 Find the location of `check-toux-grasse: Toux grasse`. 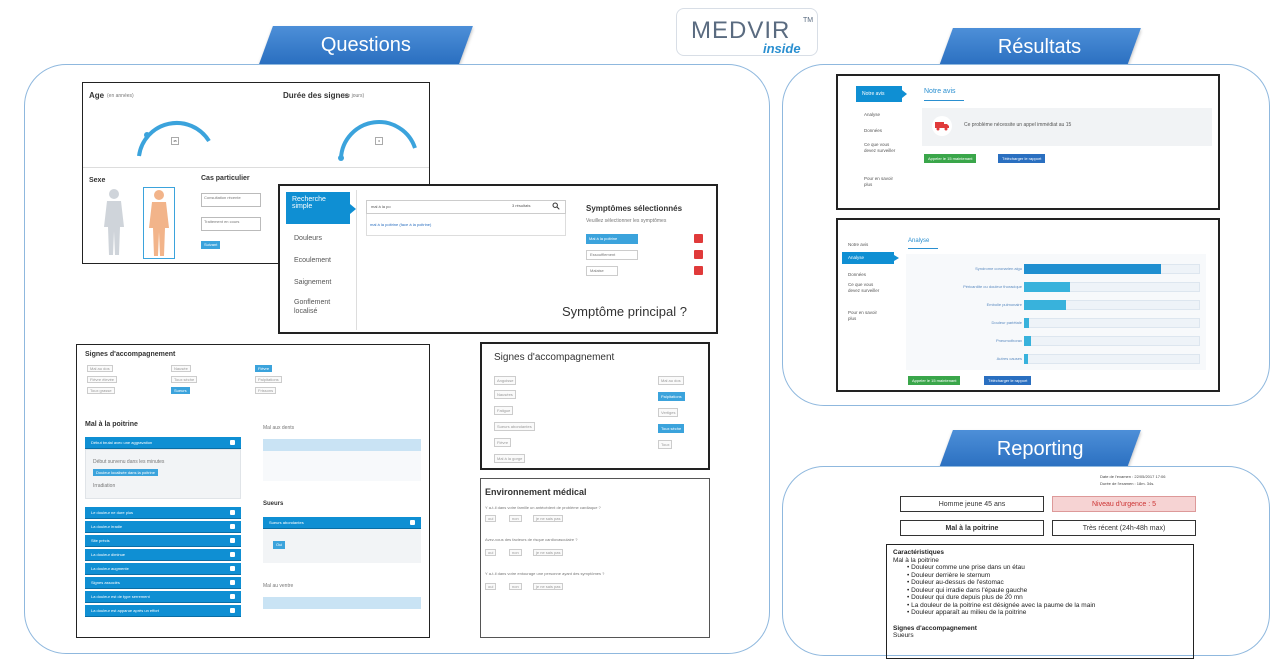

check-toux-grasse: Toux grasse is located at coordinates (101, 390).